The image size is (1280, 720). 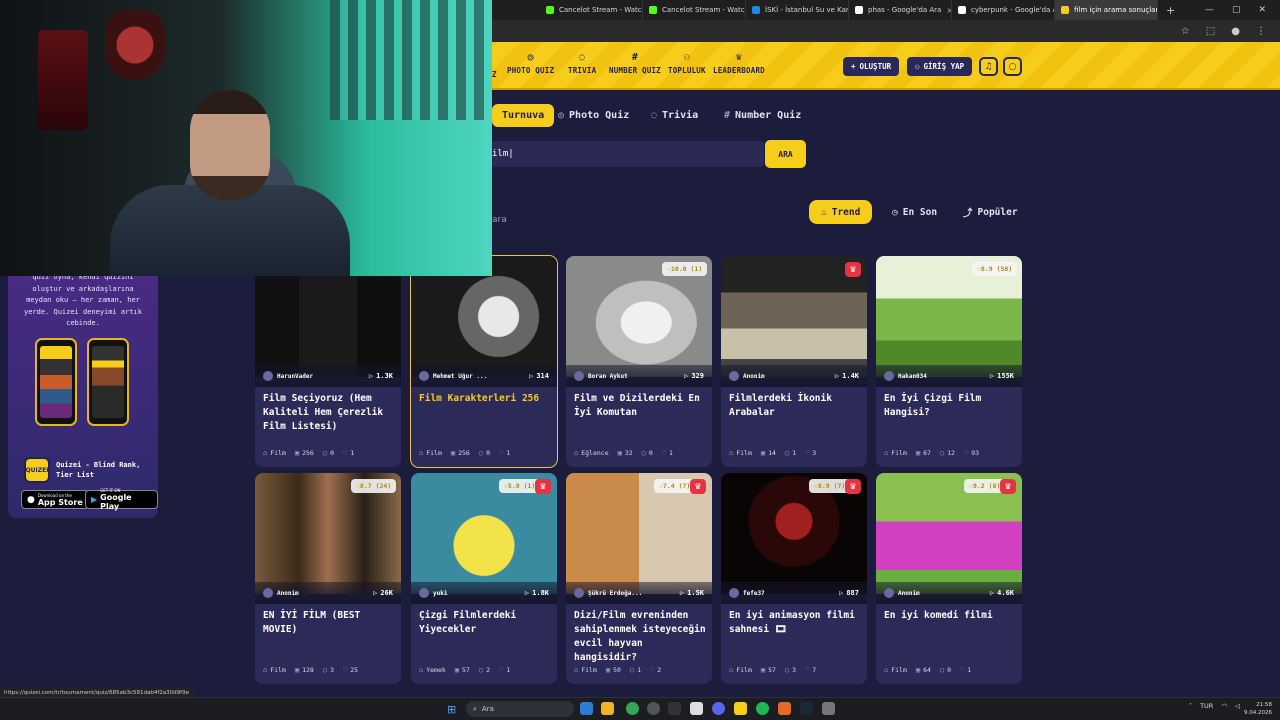 I want to click on volume-icon: ◁, so click(x=1237, y=706).